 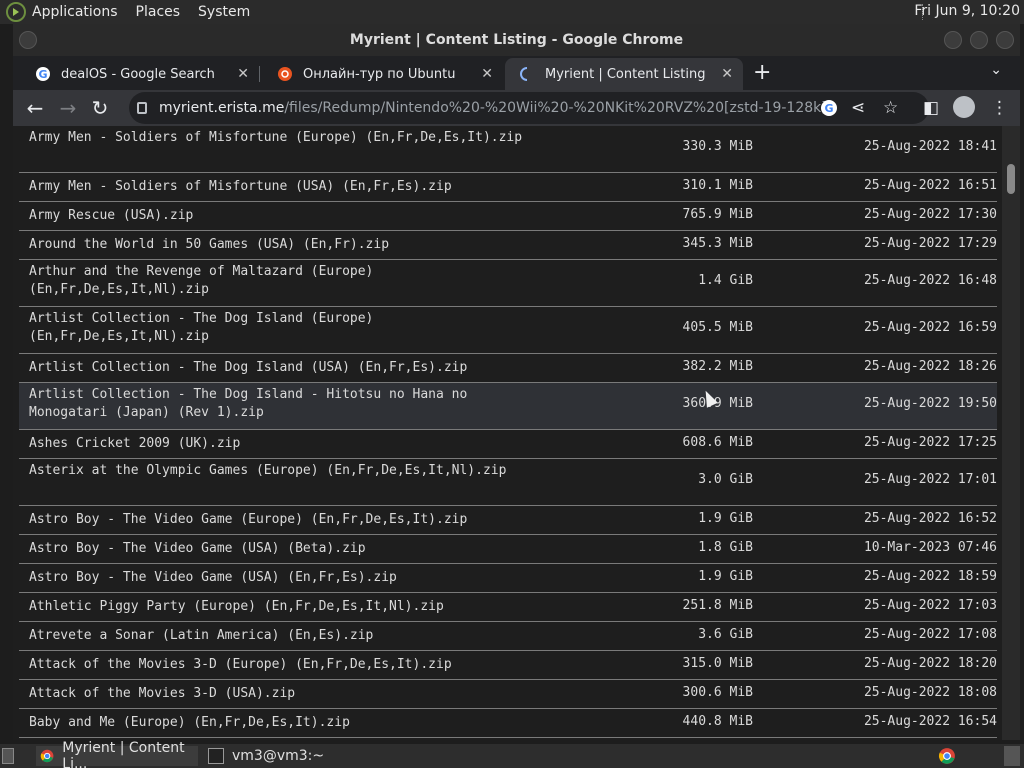 I want to click on window-menu-button, so click(x=28, y=40).